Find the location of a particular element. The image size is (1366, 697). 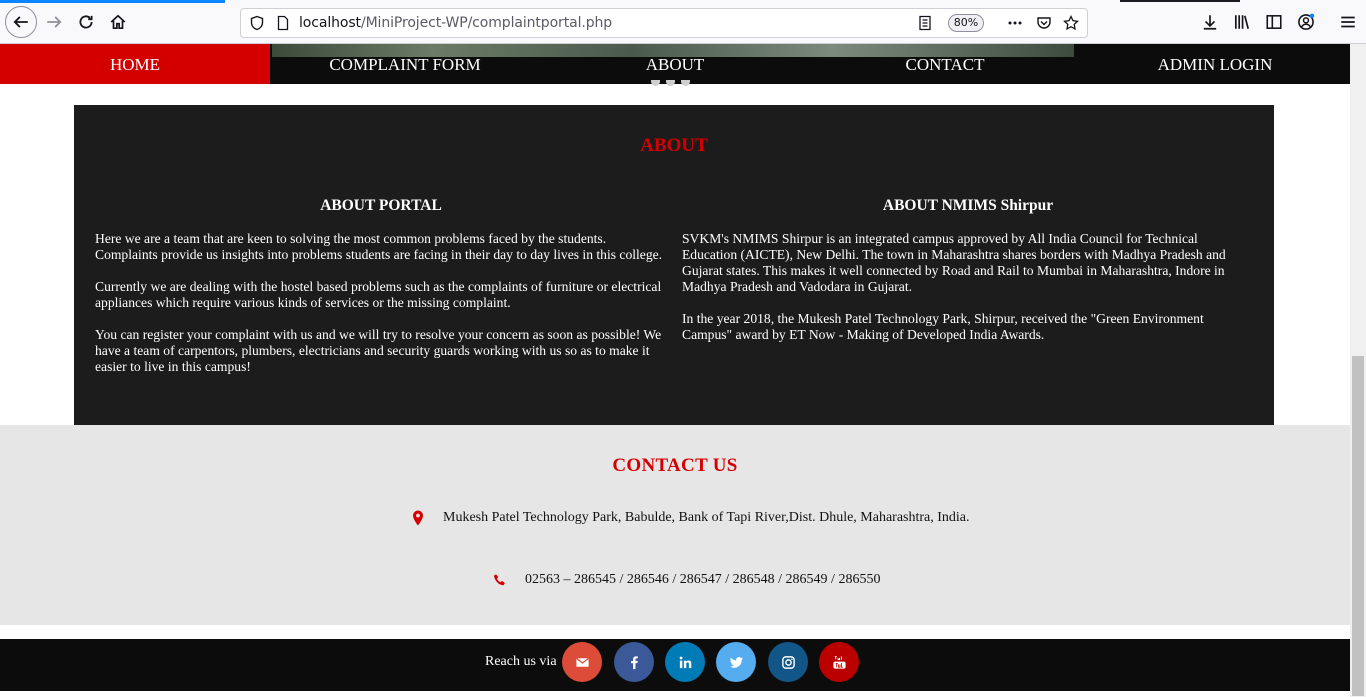

url-path: /MiniProject-WP/complaintportal.php is located at coordinates (486, 23).